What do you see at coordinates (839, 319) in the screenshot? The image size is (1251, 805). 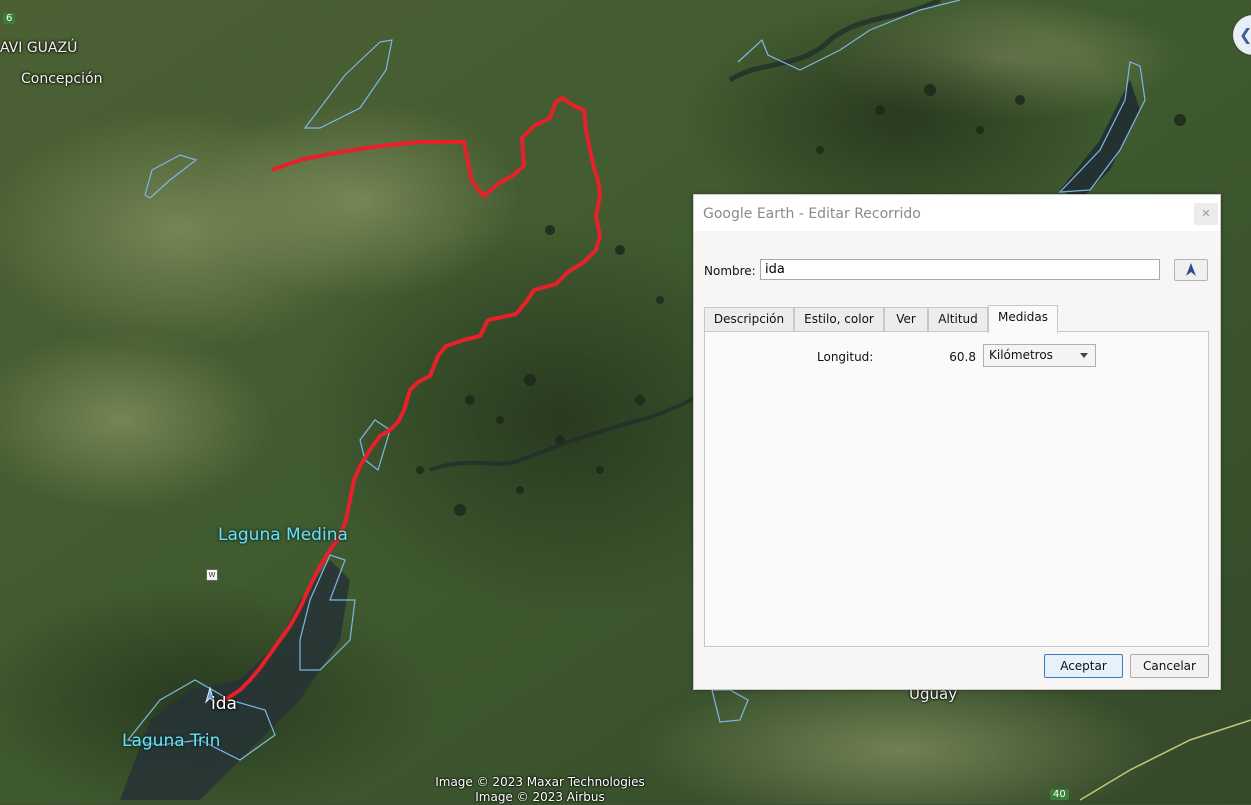 I see `tab-estilo-color: Estilo, color` at bounding box center [839, 319].